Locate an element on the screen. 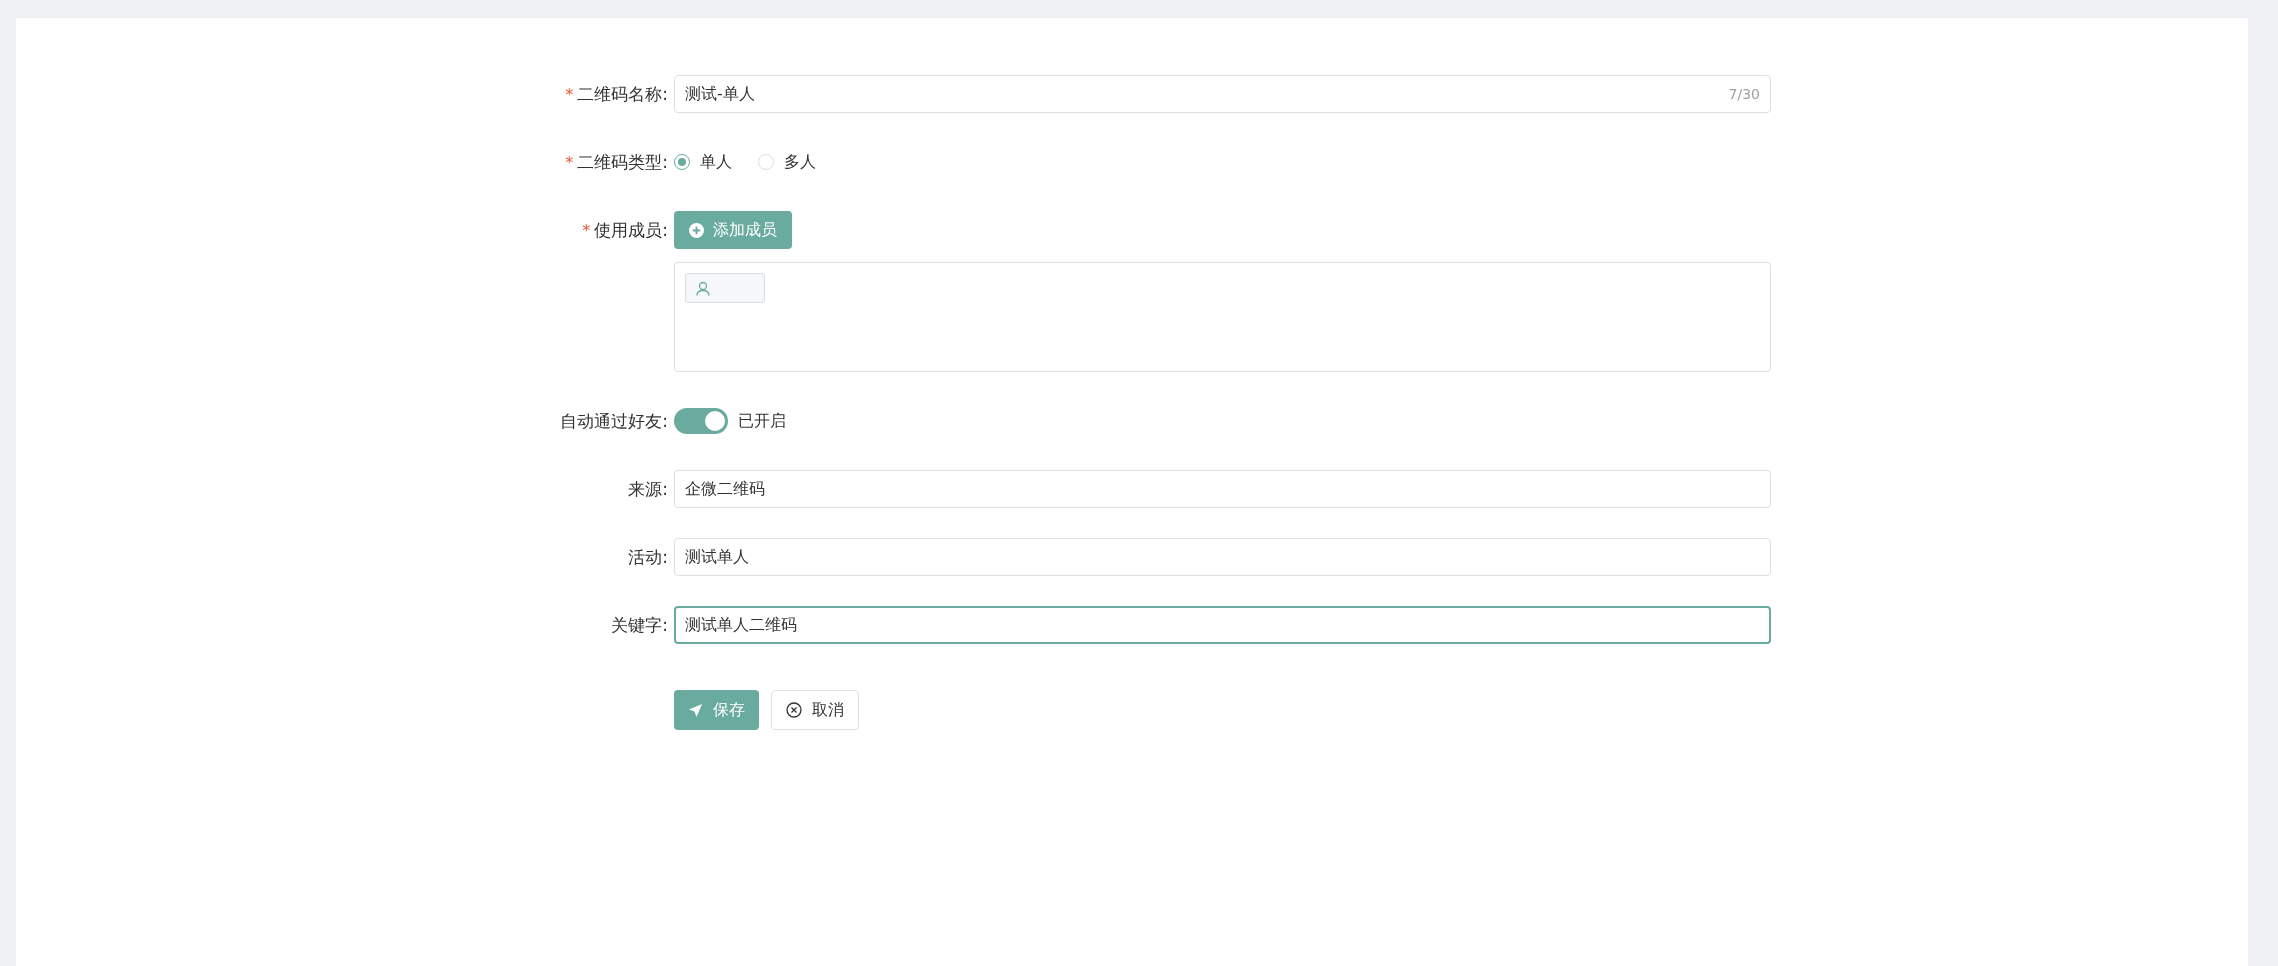 The height and width of the screenshot is (966, 2278). user-icon is located at coordinates (703, 288).